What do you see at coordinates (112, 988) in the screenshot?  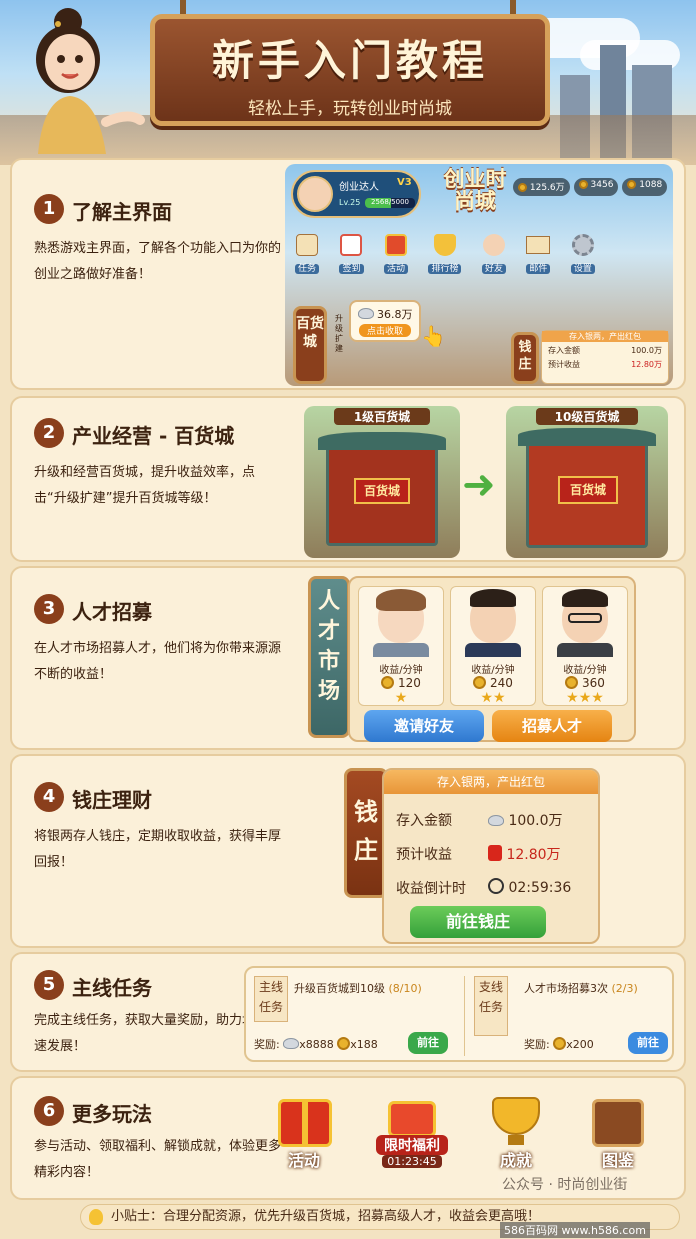 I see `section-title: 主线任务` at bounding box center [112, 988].